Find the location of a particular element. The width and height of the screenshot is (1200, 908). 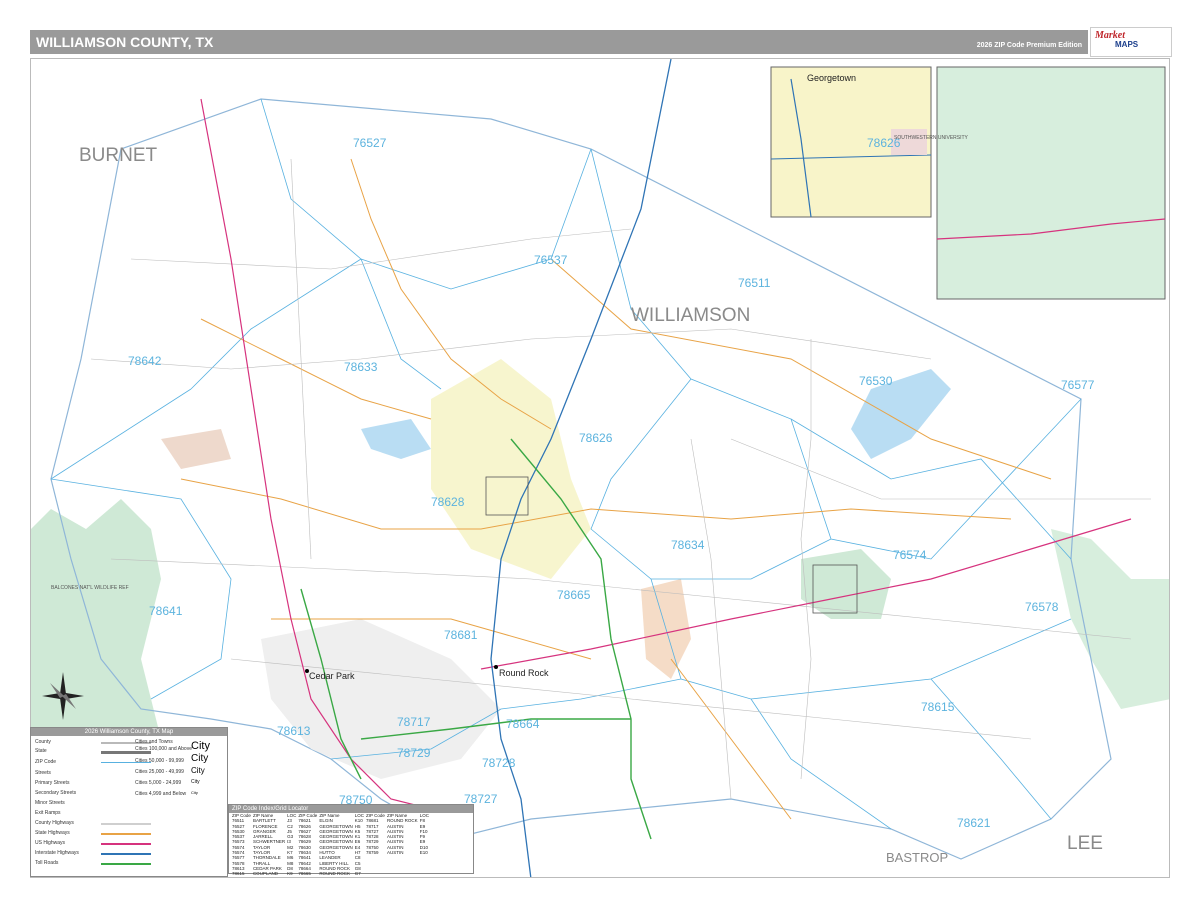

georgetown-area is located at coordinates (511, 469).